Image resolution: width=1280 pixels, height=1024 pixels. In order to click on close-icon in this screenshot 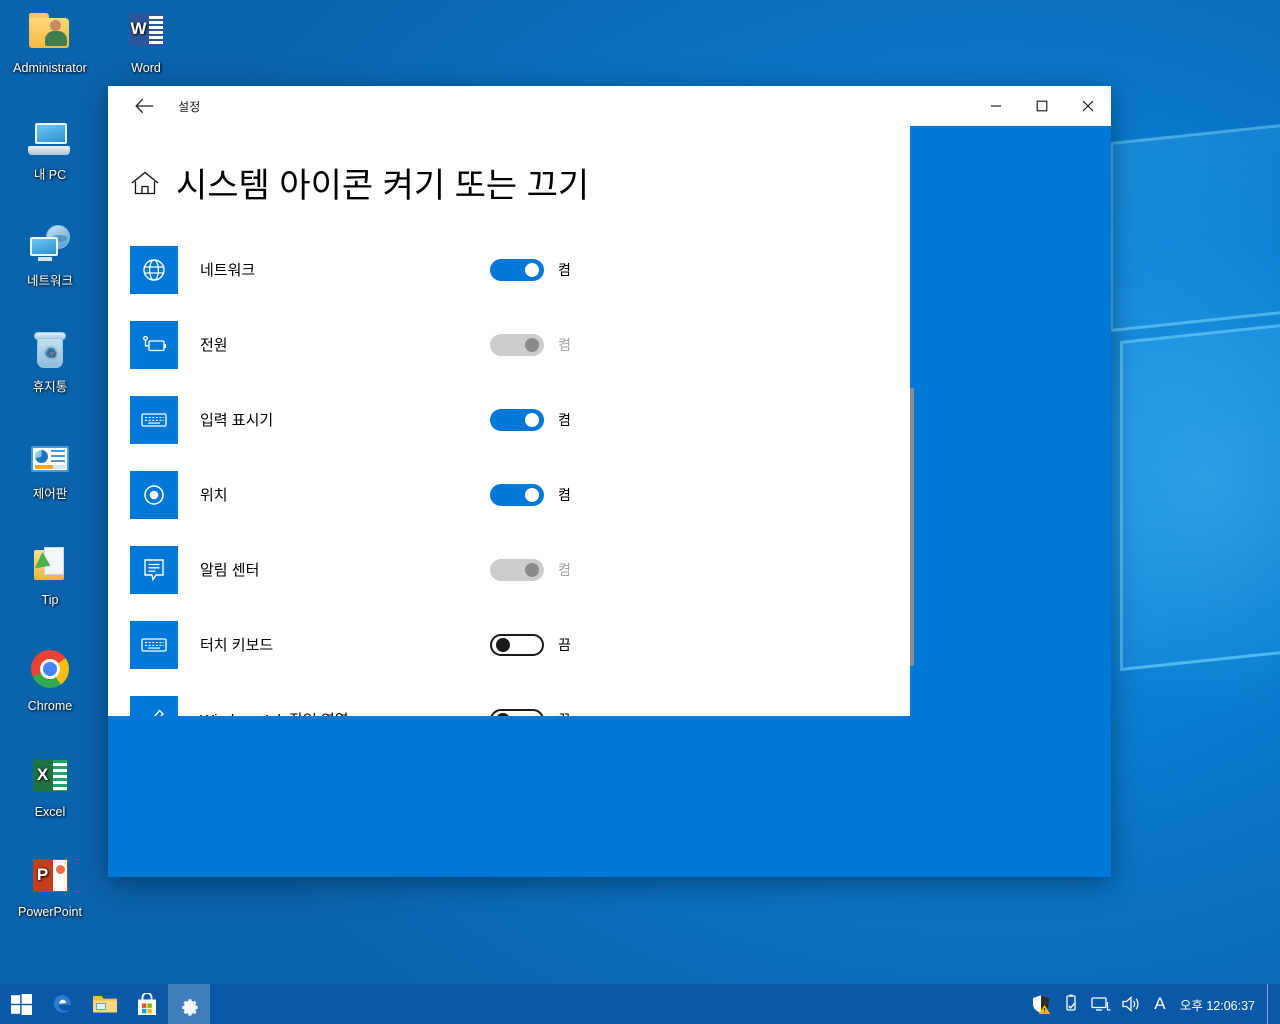, I will do `click(1088, 106)`.